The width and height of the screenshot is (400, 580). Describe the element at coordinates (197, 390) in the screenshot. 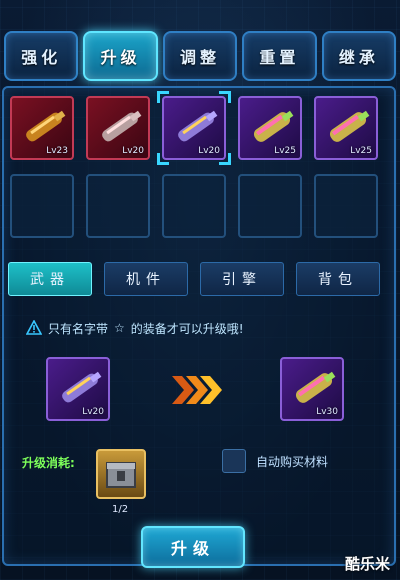

I see `chevron-right-icon` at that location.